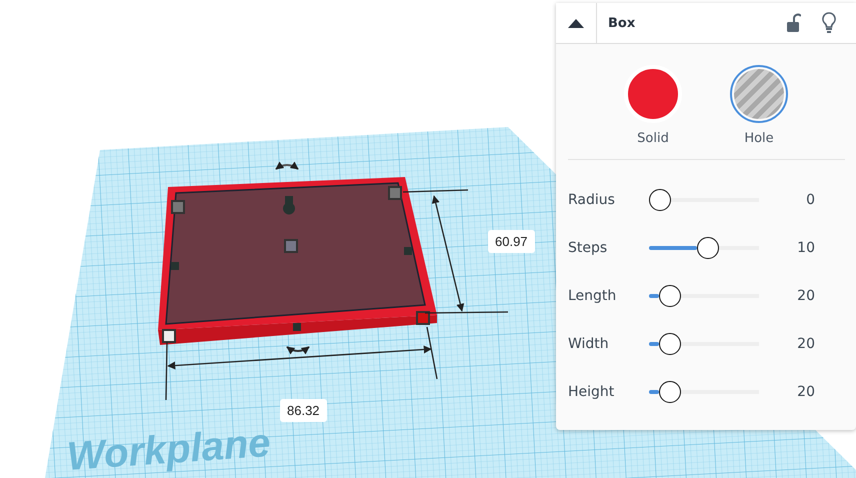 This screenshot has width=856, height=478. I want to click on center-handle, so click(291, 246).